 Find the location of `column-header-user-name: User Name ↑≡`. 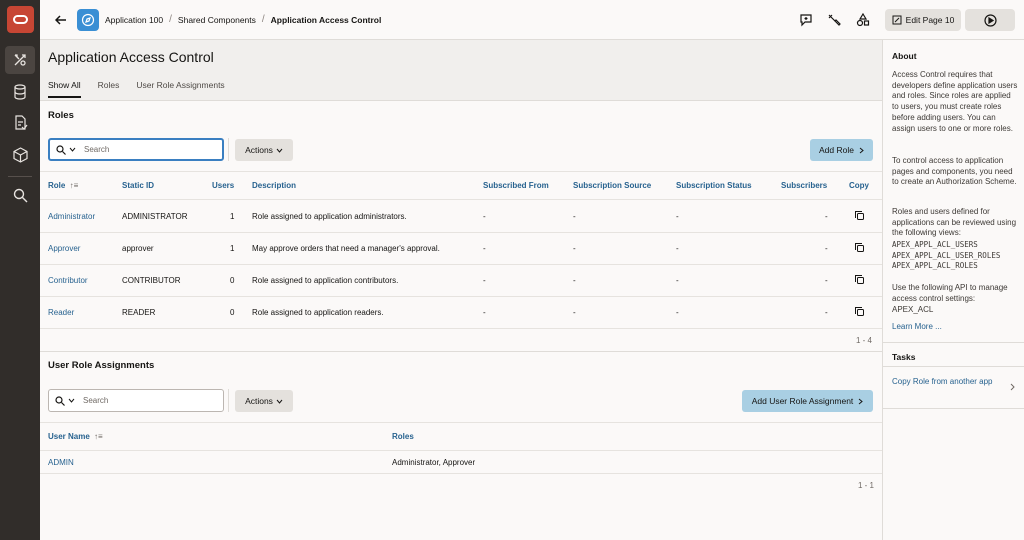

column-header-user-name: User Name ↑≡ is located at coordinates (75, 436).